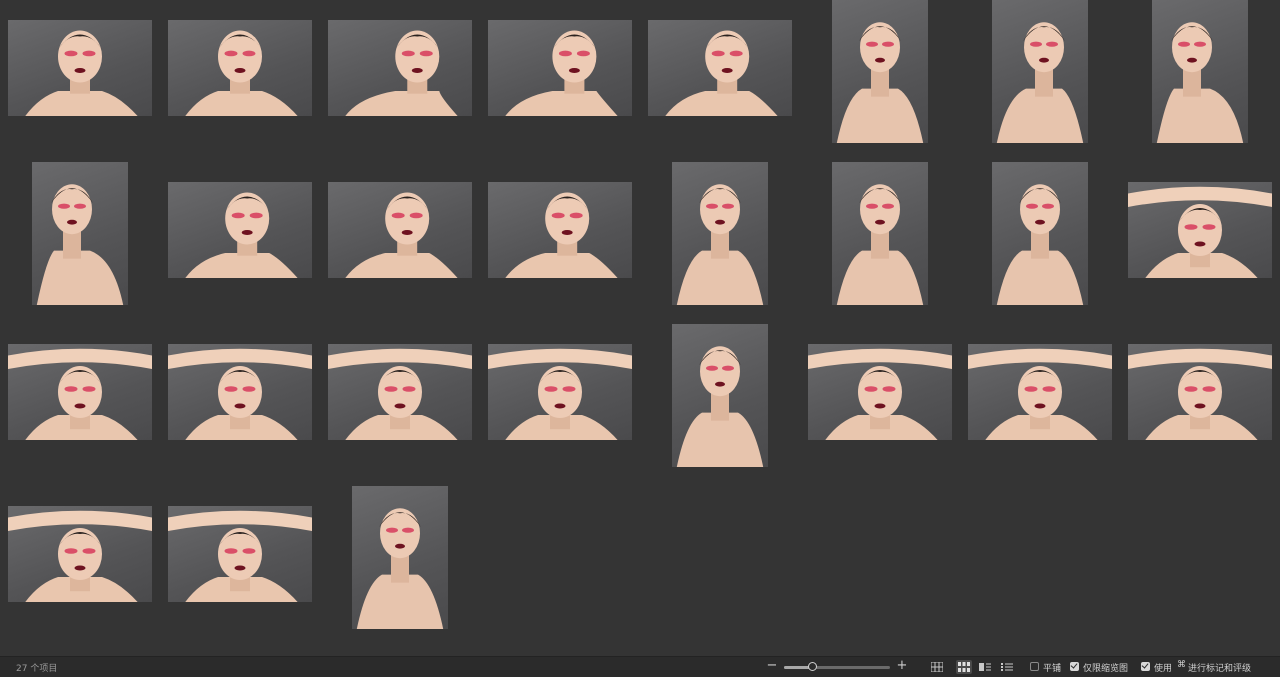 Image resolution: width=1280 pixels, height=677 pixels. What do you see at coordinates (902, 667) in the screenshot?
I see `zoom-in-icon: +` at bounding box center [902, 667].